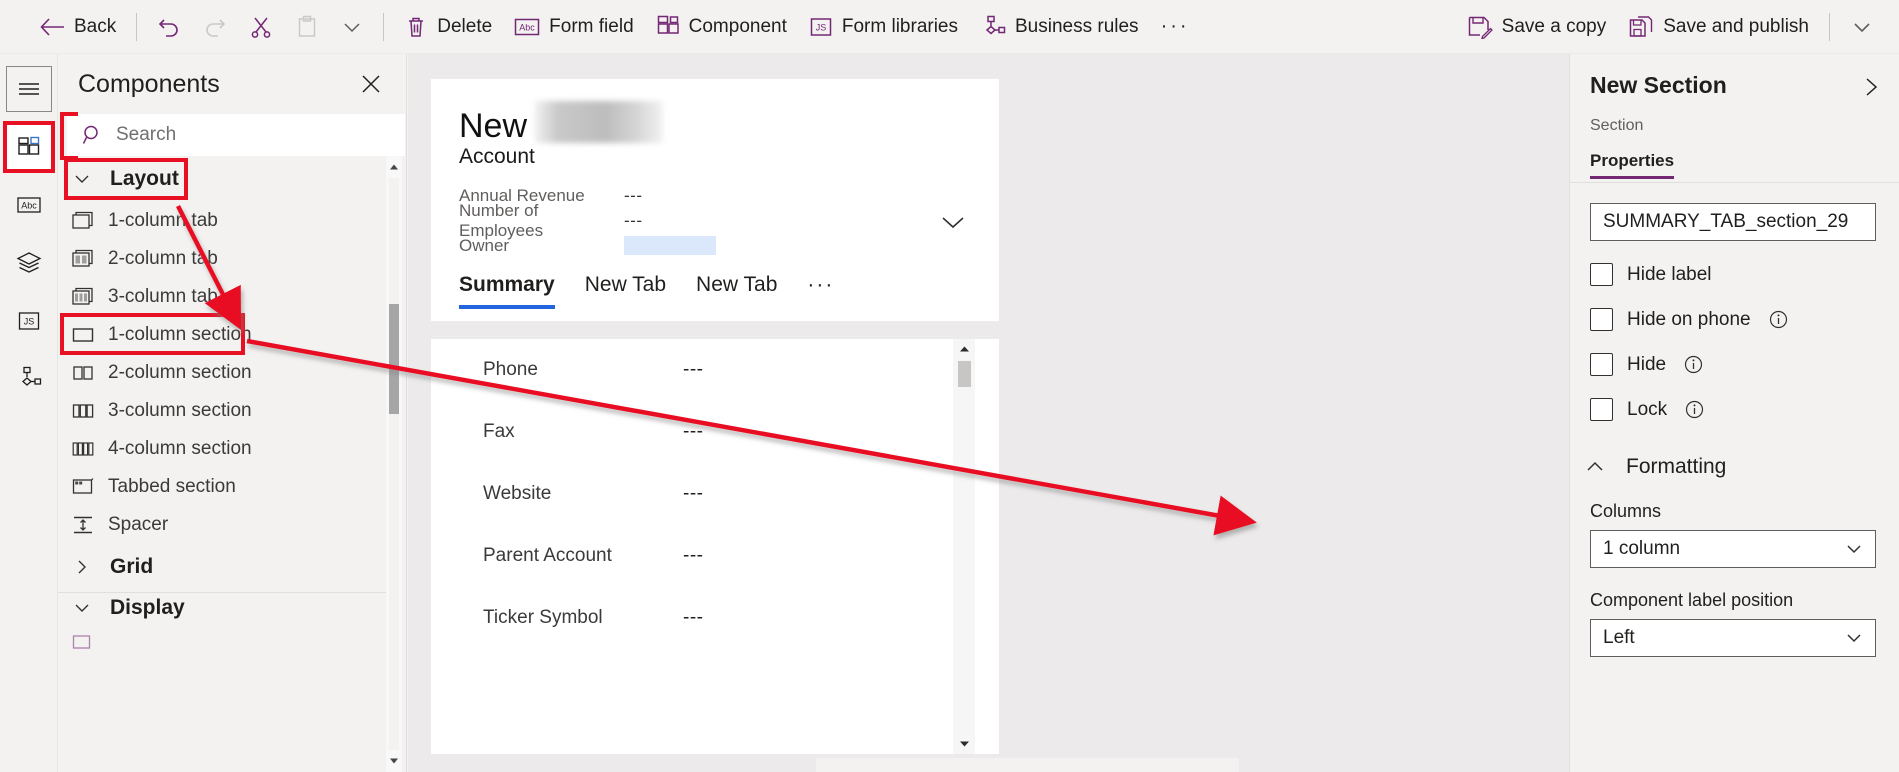 The width and height of the screenshot is (1899, 772). I want to click on form-libraries-button: JS Form libraries, so click(883, 27).